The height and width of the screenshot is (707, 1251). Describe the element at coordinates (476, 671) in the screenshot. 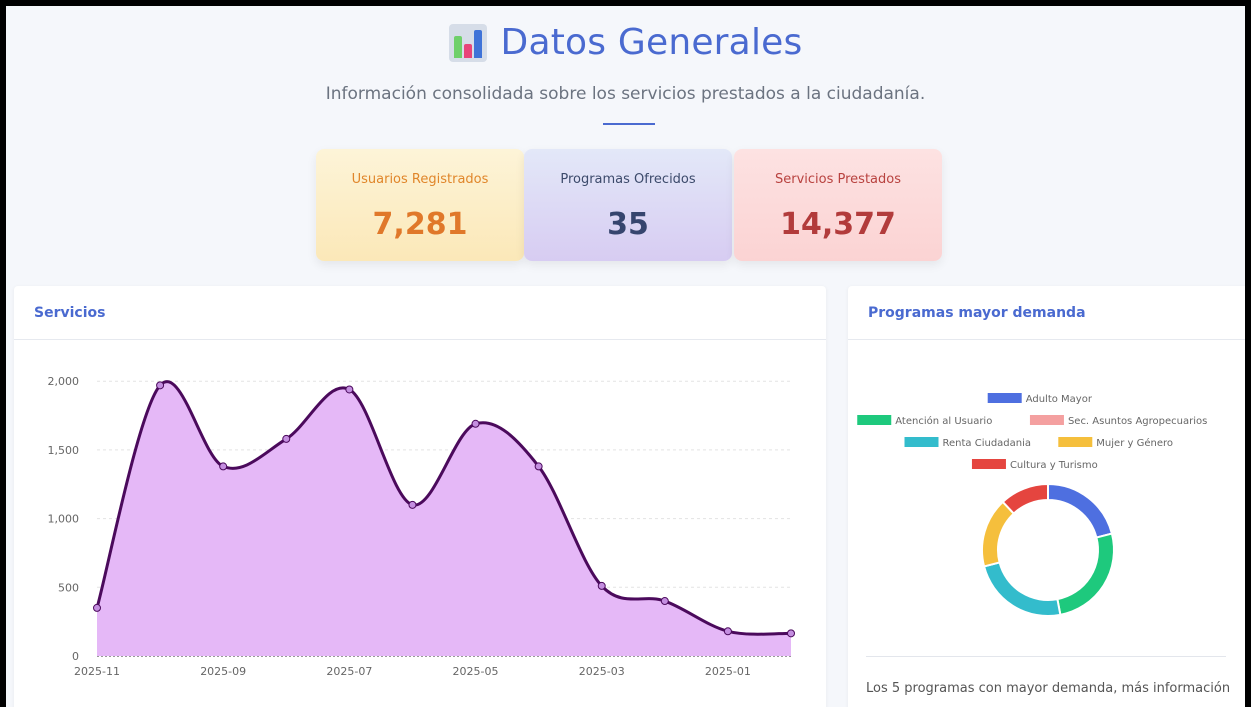

I see `x-tick-label: 2025-05` at that location.